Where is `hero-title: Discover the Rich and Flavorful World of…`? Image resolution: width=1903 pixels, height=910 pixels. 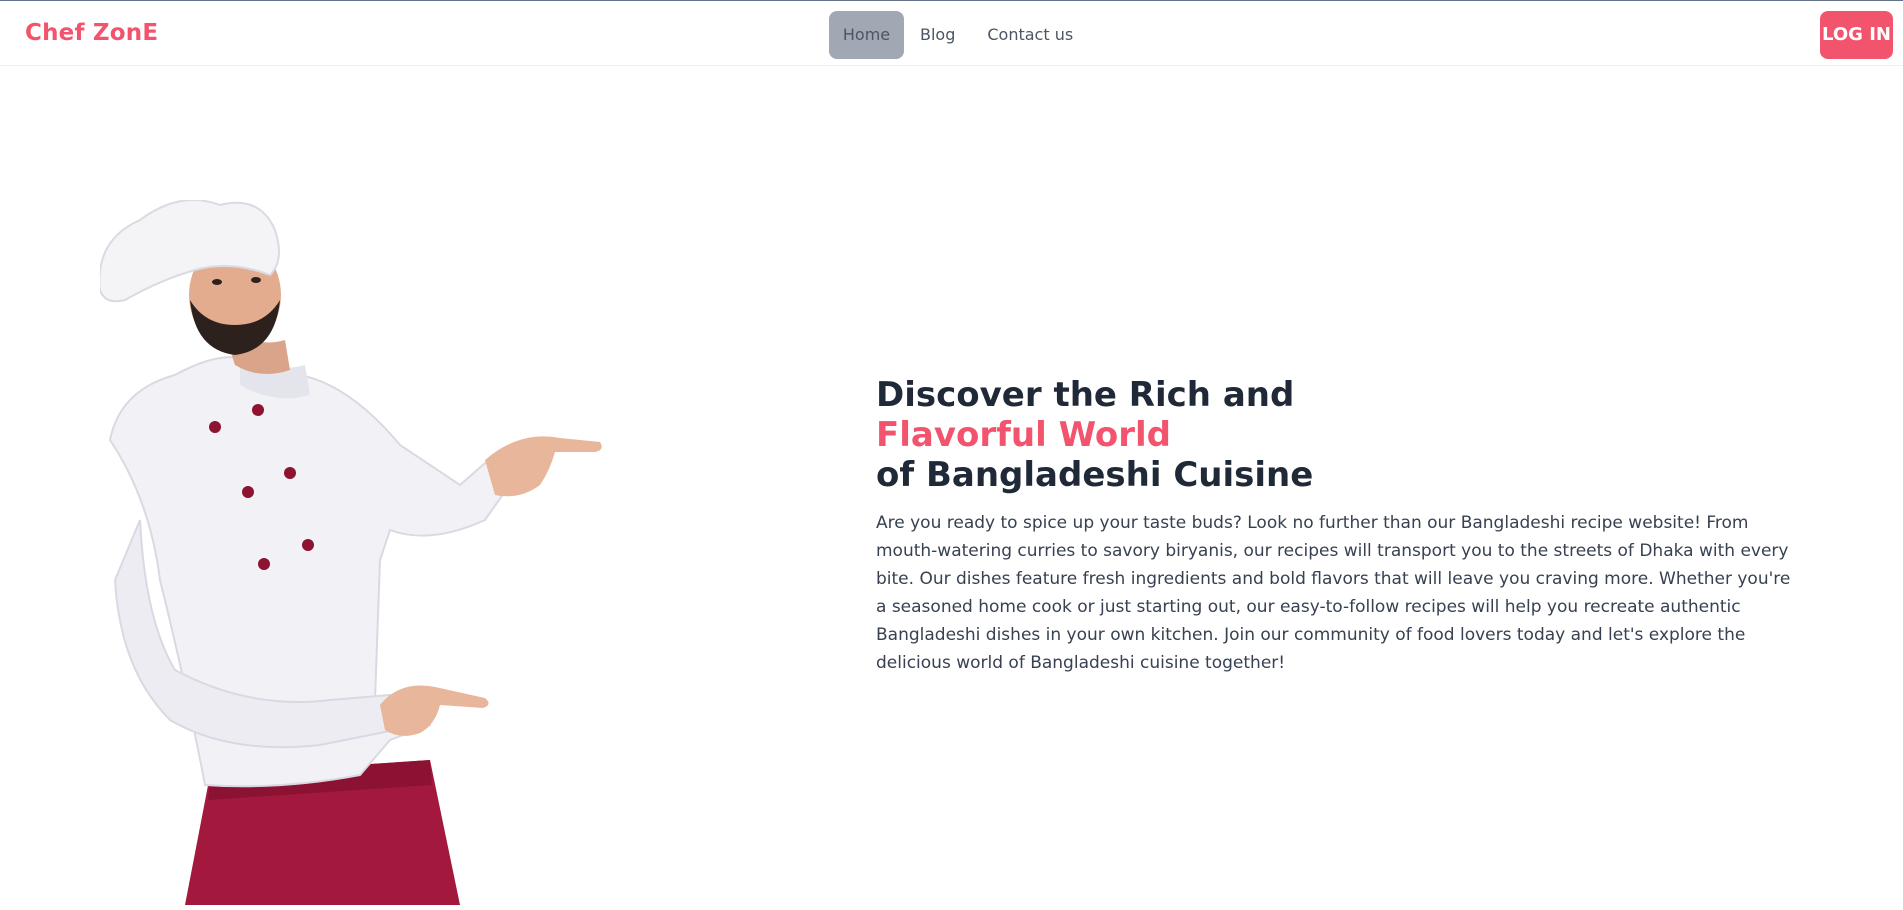 hero-title: Discover the Rich and Flavorful World of… is located at coordinates (1336, 435).